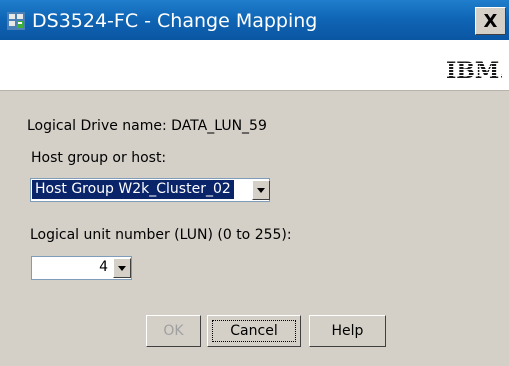 The image size is (509, 366). I want to click on help-button: Help, so click(347, 331).